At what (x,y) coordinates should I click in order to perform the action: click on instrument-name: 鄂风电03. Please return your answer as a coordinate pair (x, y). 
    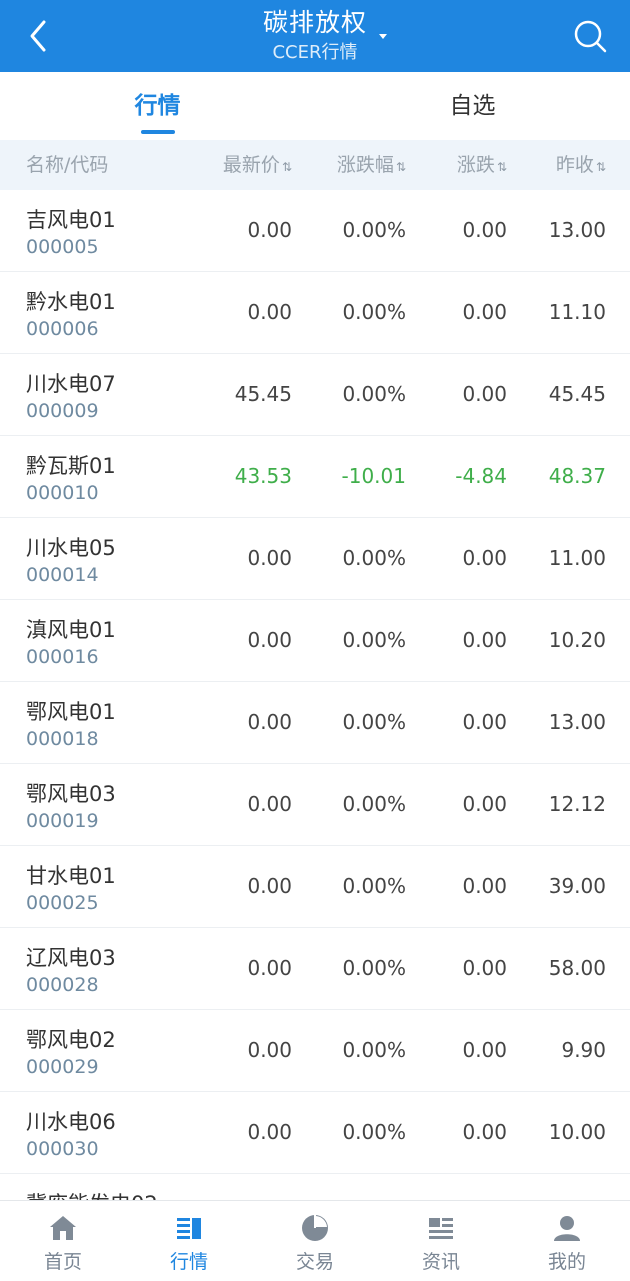
    Looking at the image, I should click on (71, 794).